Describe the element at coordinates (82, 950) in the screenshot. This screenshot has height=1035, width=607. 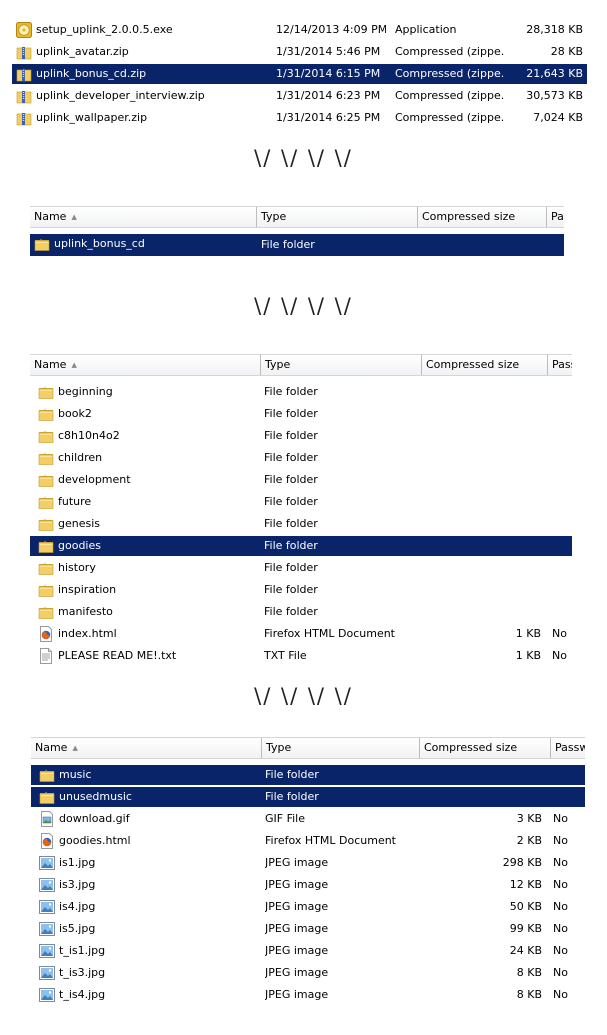
I see `file-name: t_is1.jpg` at that location.